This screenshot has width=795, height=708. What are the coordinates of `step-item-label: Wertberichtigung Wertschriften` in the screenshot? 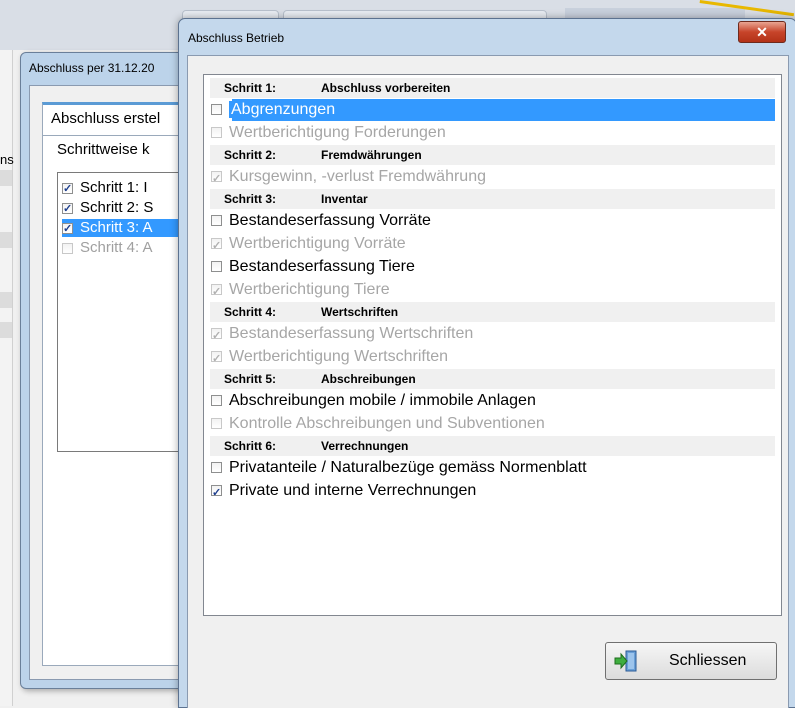 It's located at (339, 356).